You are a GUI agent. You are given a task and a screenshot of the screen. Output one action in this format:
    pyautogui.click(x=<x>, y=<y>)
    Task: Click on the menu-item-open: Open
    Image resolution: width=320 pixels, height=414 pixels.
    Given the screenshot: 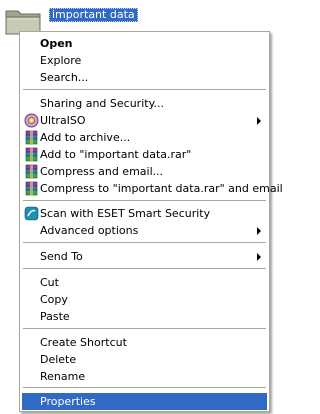 What is the action you would take?
    pyautogui.click(x=144, y=43)
    